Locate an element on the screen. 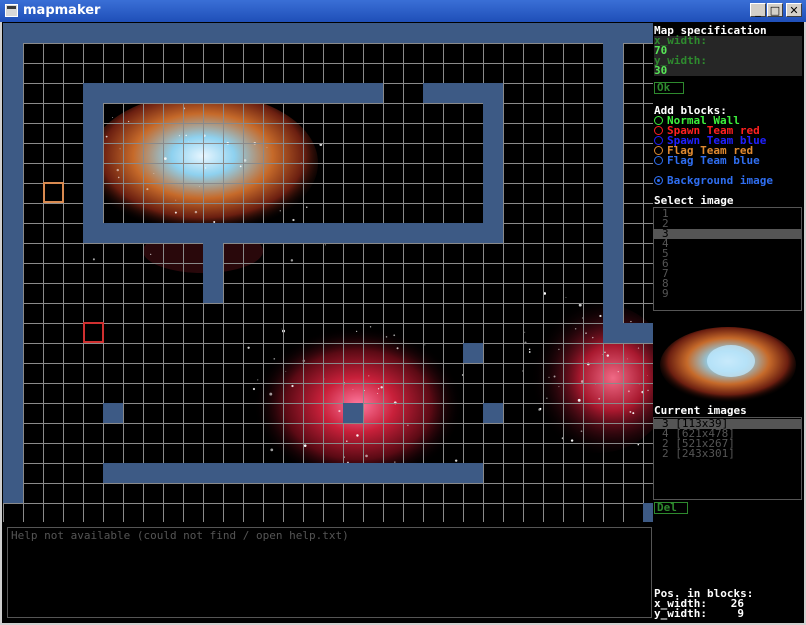 The height and width of the screenshot is (625, 806). window-icon is located at coordinates (11, 10).